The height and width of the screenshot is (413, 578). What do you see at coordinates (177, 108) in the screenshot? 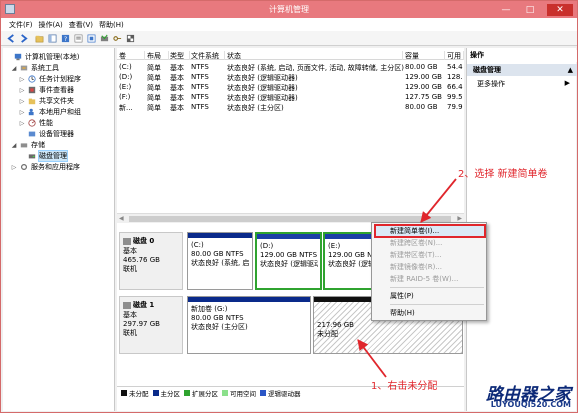
I see `volume-type: 基本` at bounding box center [177, 108].